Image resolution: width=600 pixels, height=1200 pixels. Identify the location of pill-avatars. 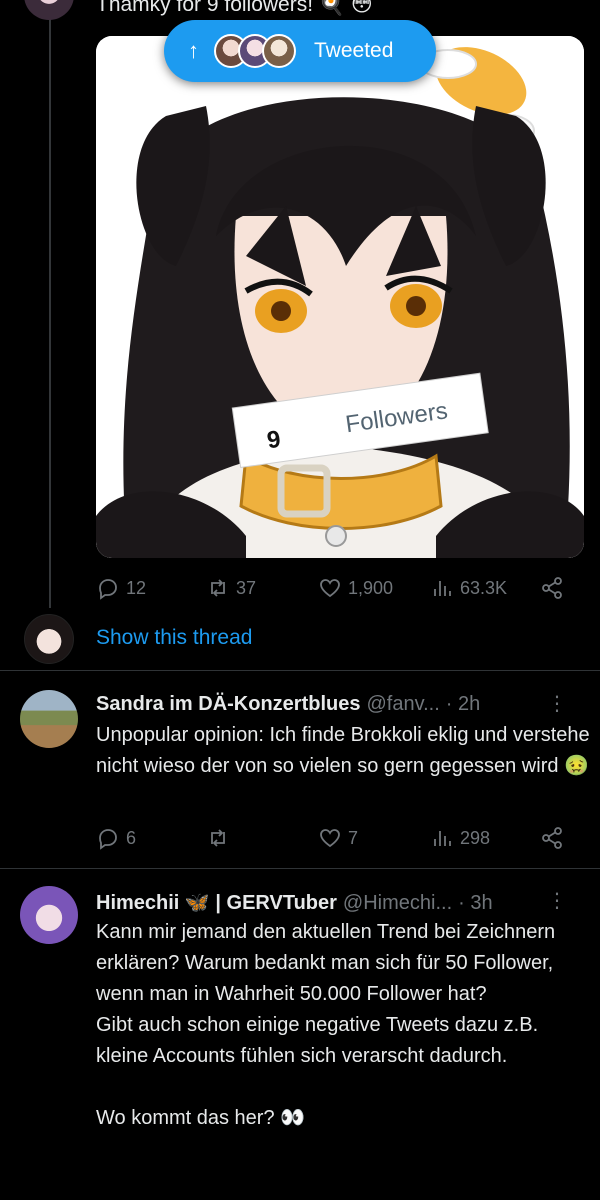
(255, 51).